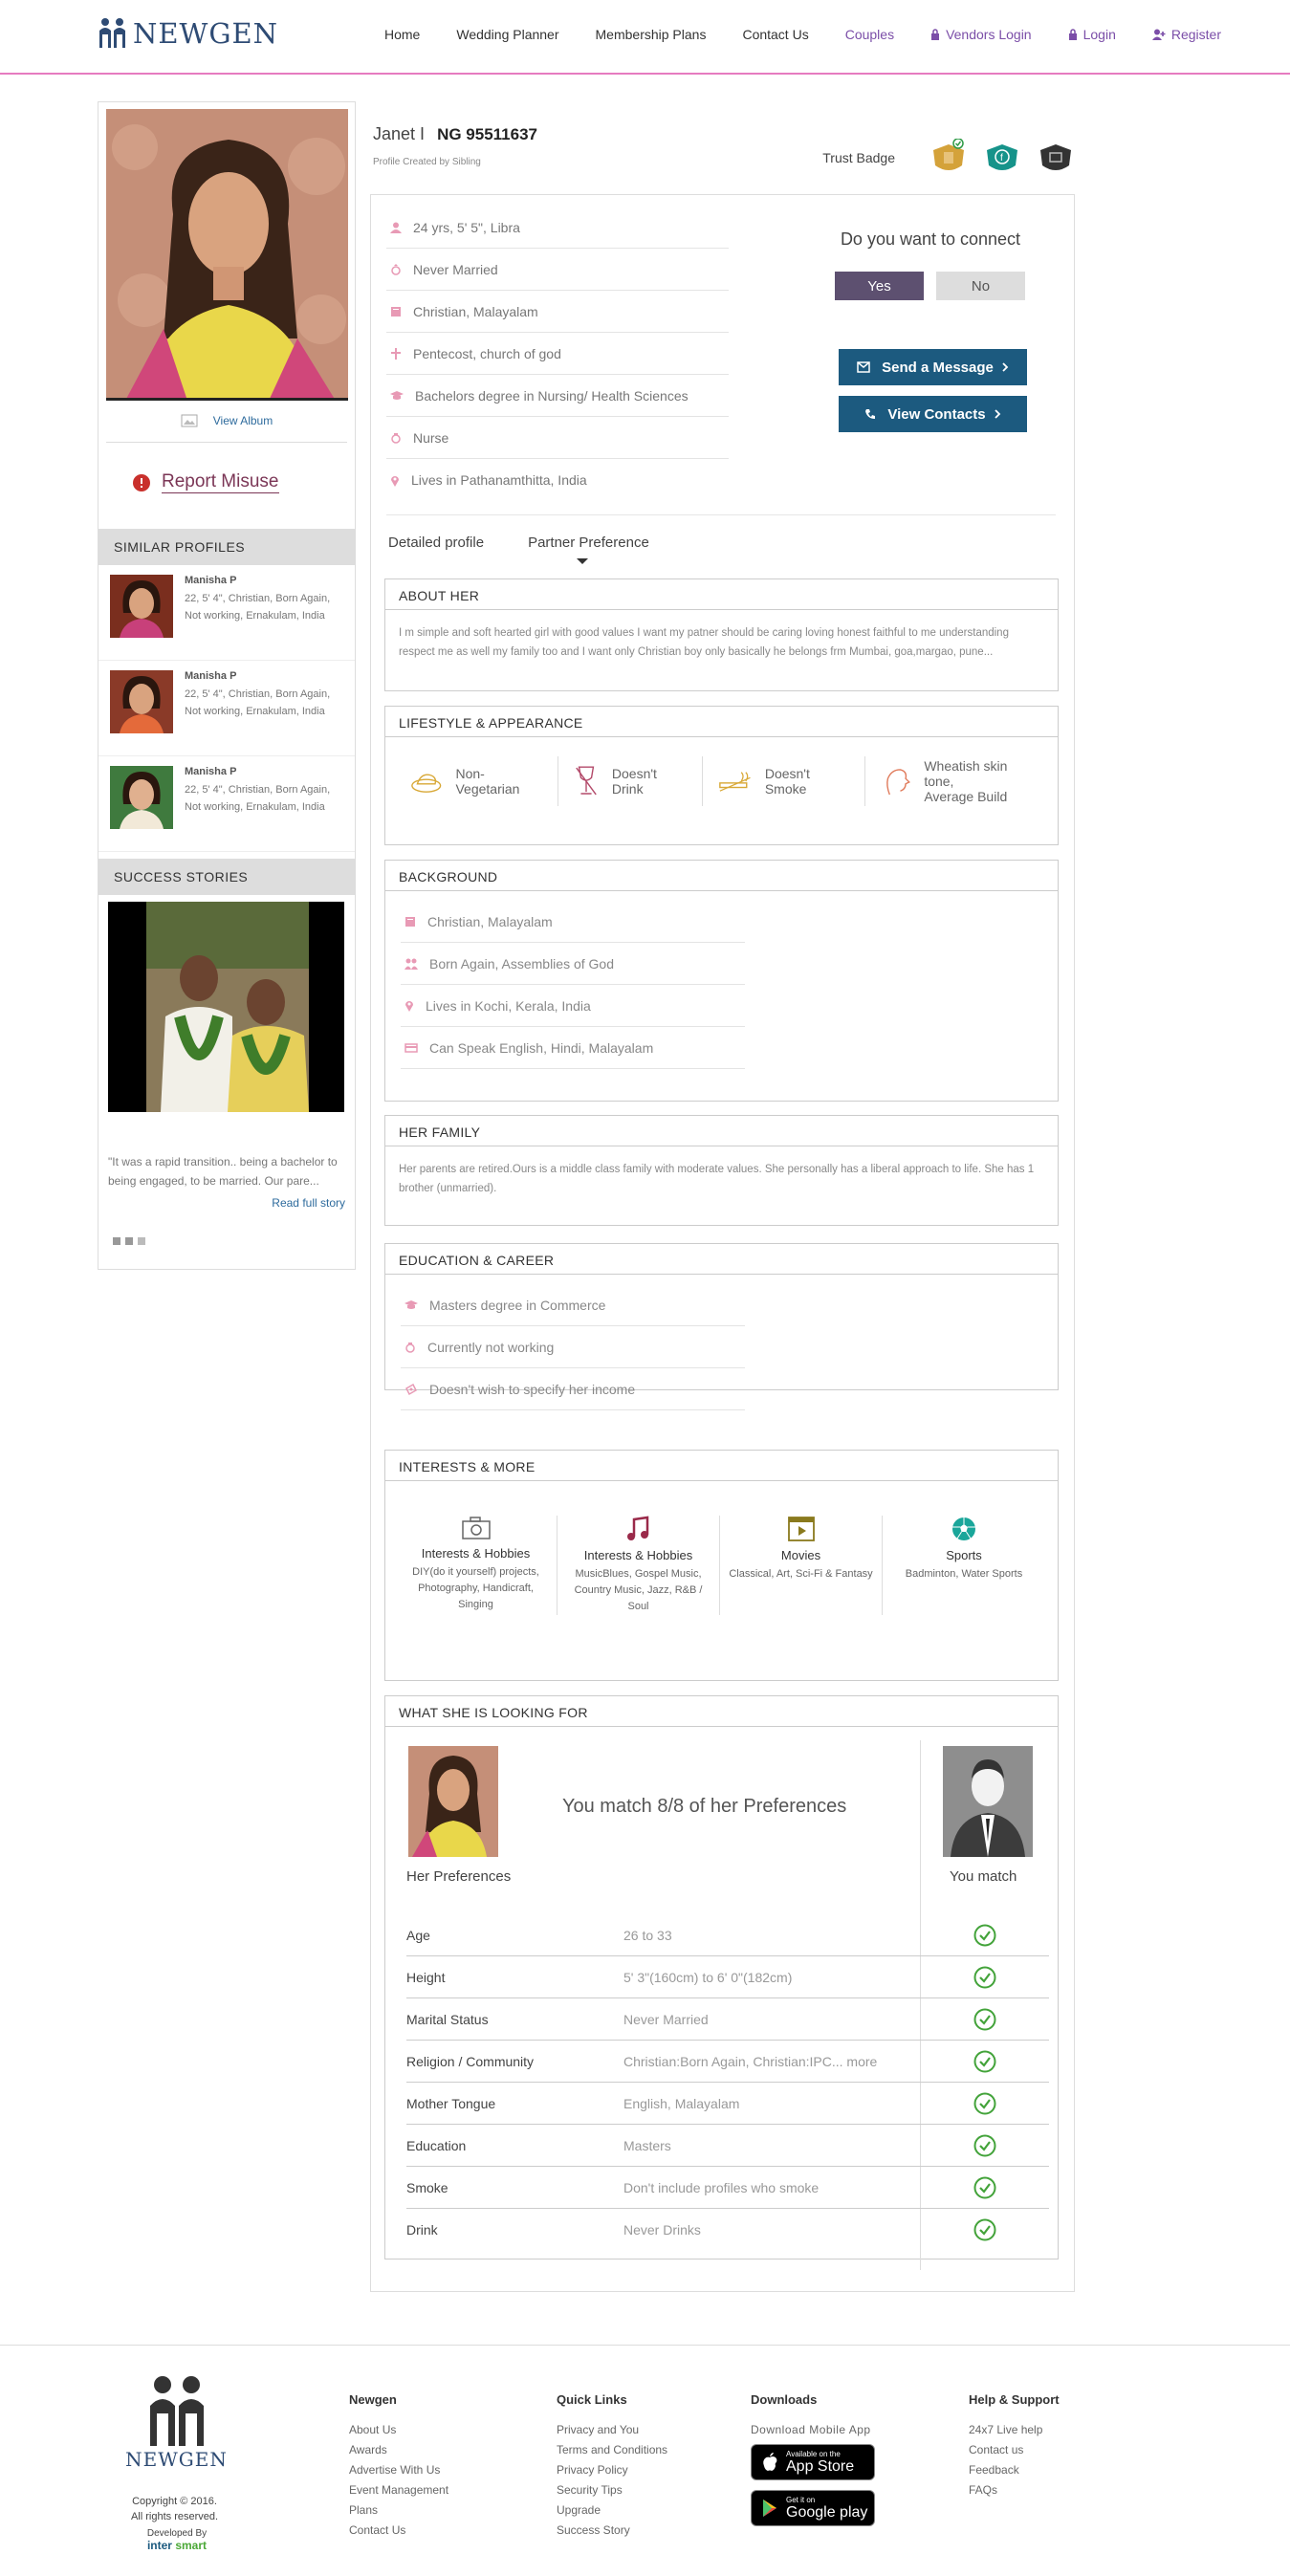 This screenshot has width=1290, height=2576. What do you see at coordinates (402, 34) in the screenshot?
I see `nav-home: Home` at bounding box center [402, 34].